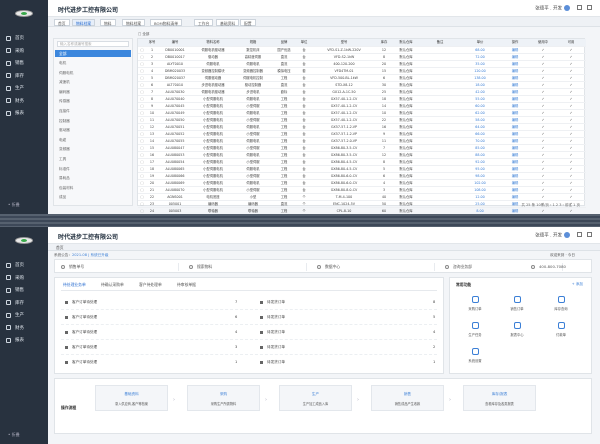 Image resolution: width=600 pixels, height=444 pixels. I want to click on search-cell-1: 搜索物料, so click(245, 267).